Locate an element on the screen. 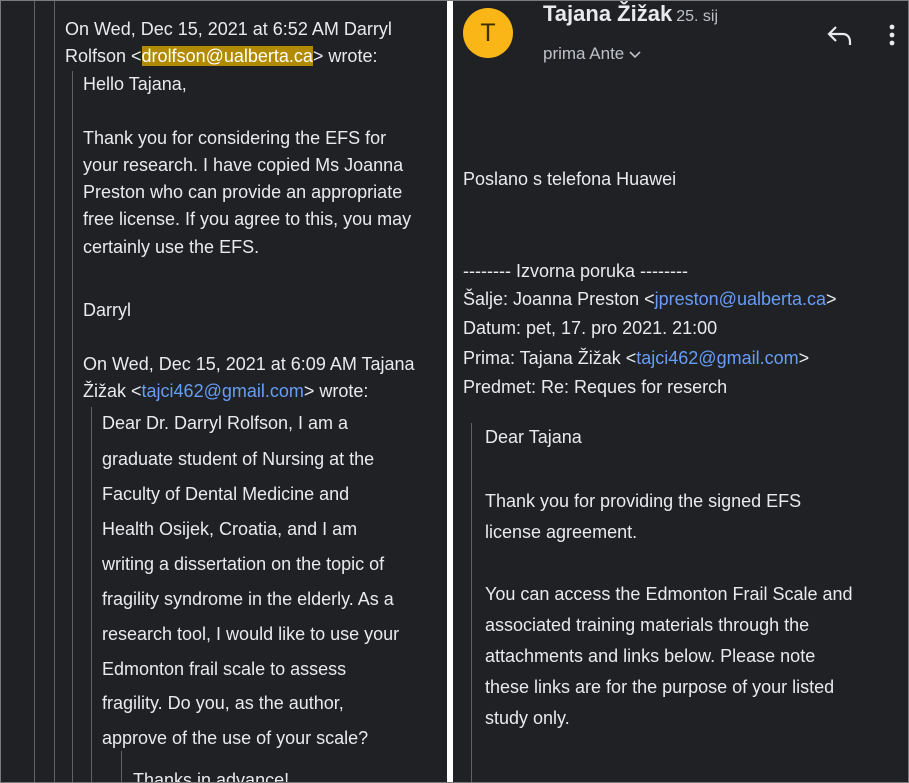 This screenshot has width=909, height=783. nested-quote-line: fragility syndrome in the elderly. As a is located at coordinates (248, 599).